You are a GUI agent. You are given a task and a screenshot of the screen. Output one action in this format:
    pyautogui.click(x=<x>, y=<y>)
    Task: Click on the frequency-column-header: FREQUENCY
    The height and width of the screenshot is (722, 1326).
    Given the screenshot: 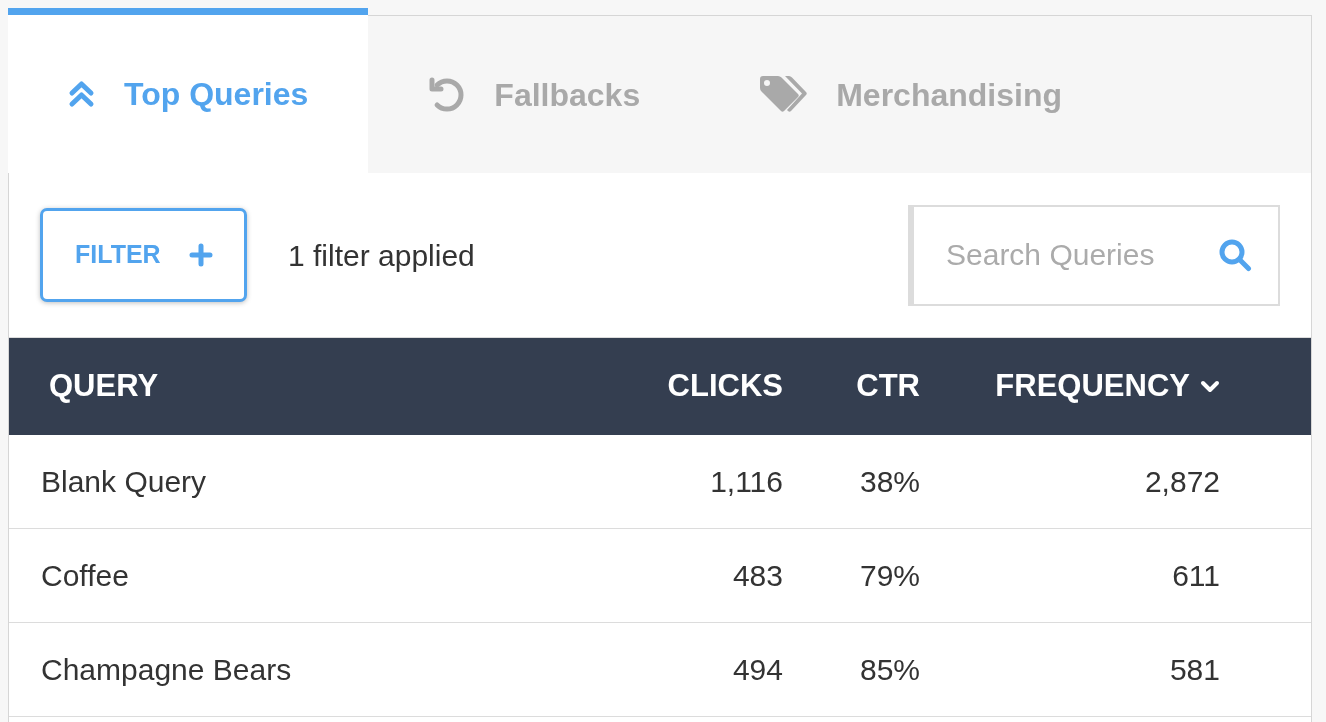 What is the action you would take?
    pyautogui.click(x=1107, y=386)
    